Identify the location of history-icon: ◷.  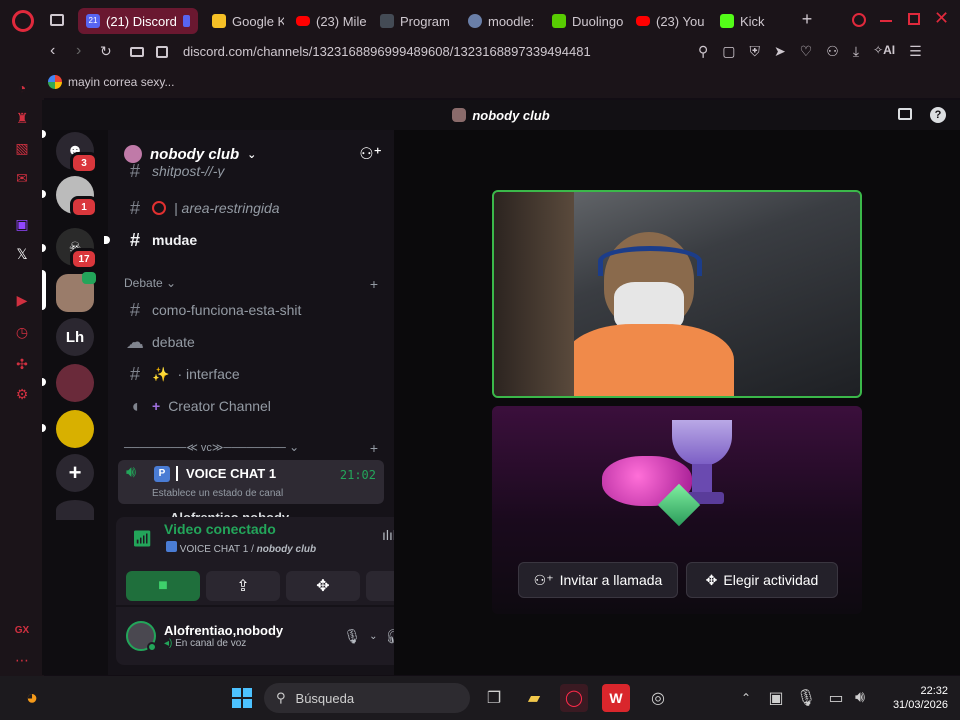
(22, 332).